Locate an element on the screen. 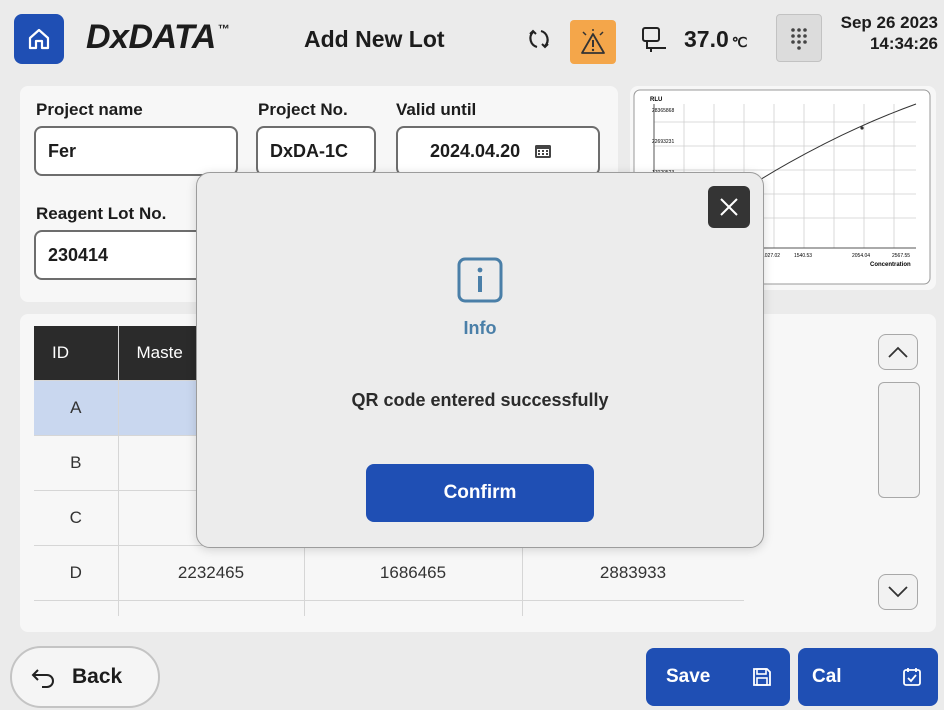 This screenshot has width=944, height=710. back-arrow-icon is located at coordinates (42, 678).